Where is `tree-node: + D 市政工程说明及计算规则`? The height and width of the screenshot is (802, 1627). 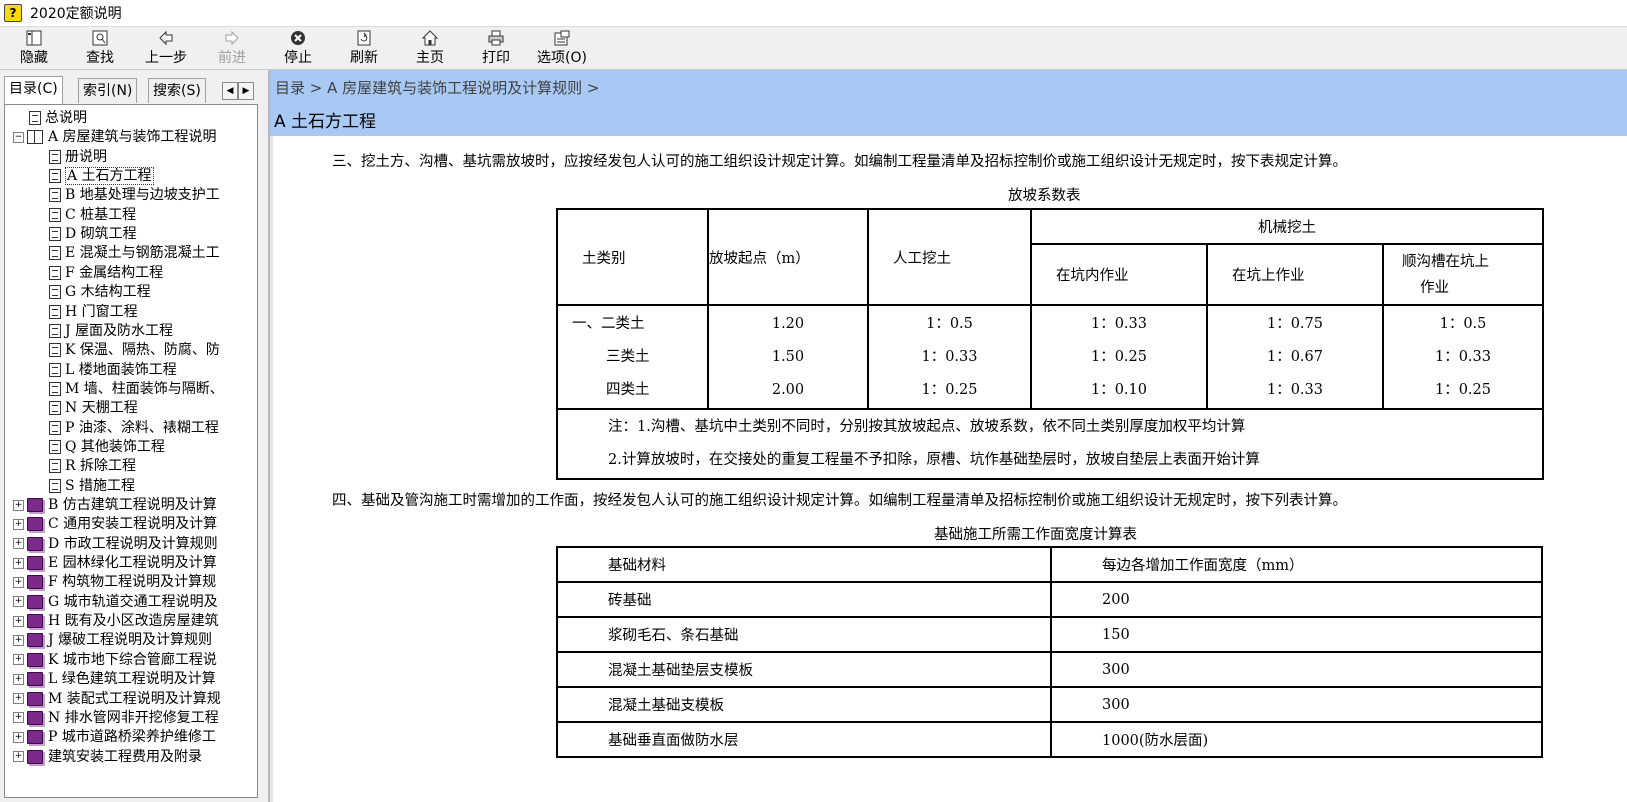 tree-node: + D 市政工程说明及计算规则 is located at coordinates (115, 544).